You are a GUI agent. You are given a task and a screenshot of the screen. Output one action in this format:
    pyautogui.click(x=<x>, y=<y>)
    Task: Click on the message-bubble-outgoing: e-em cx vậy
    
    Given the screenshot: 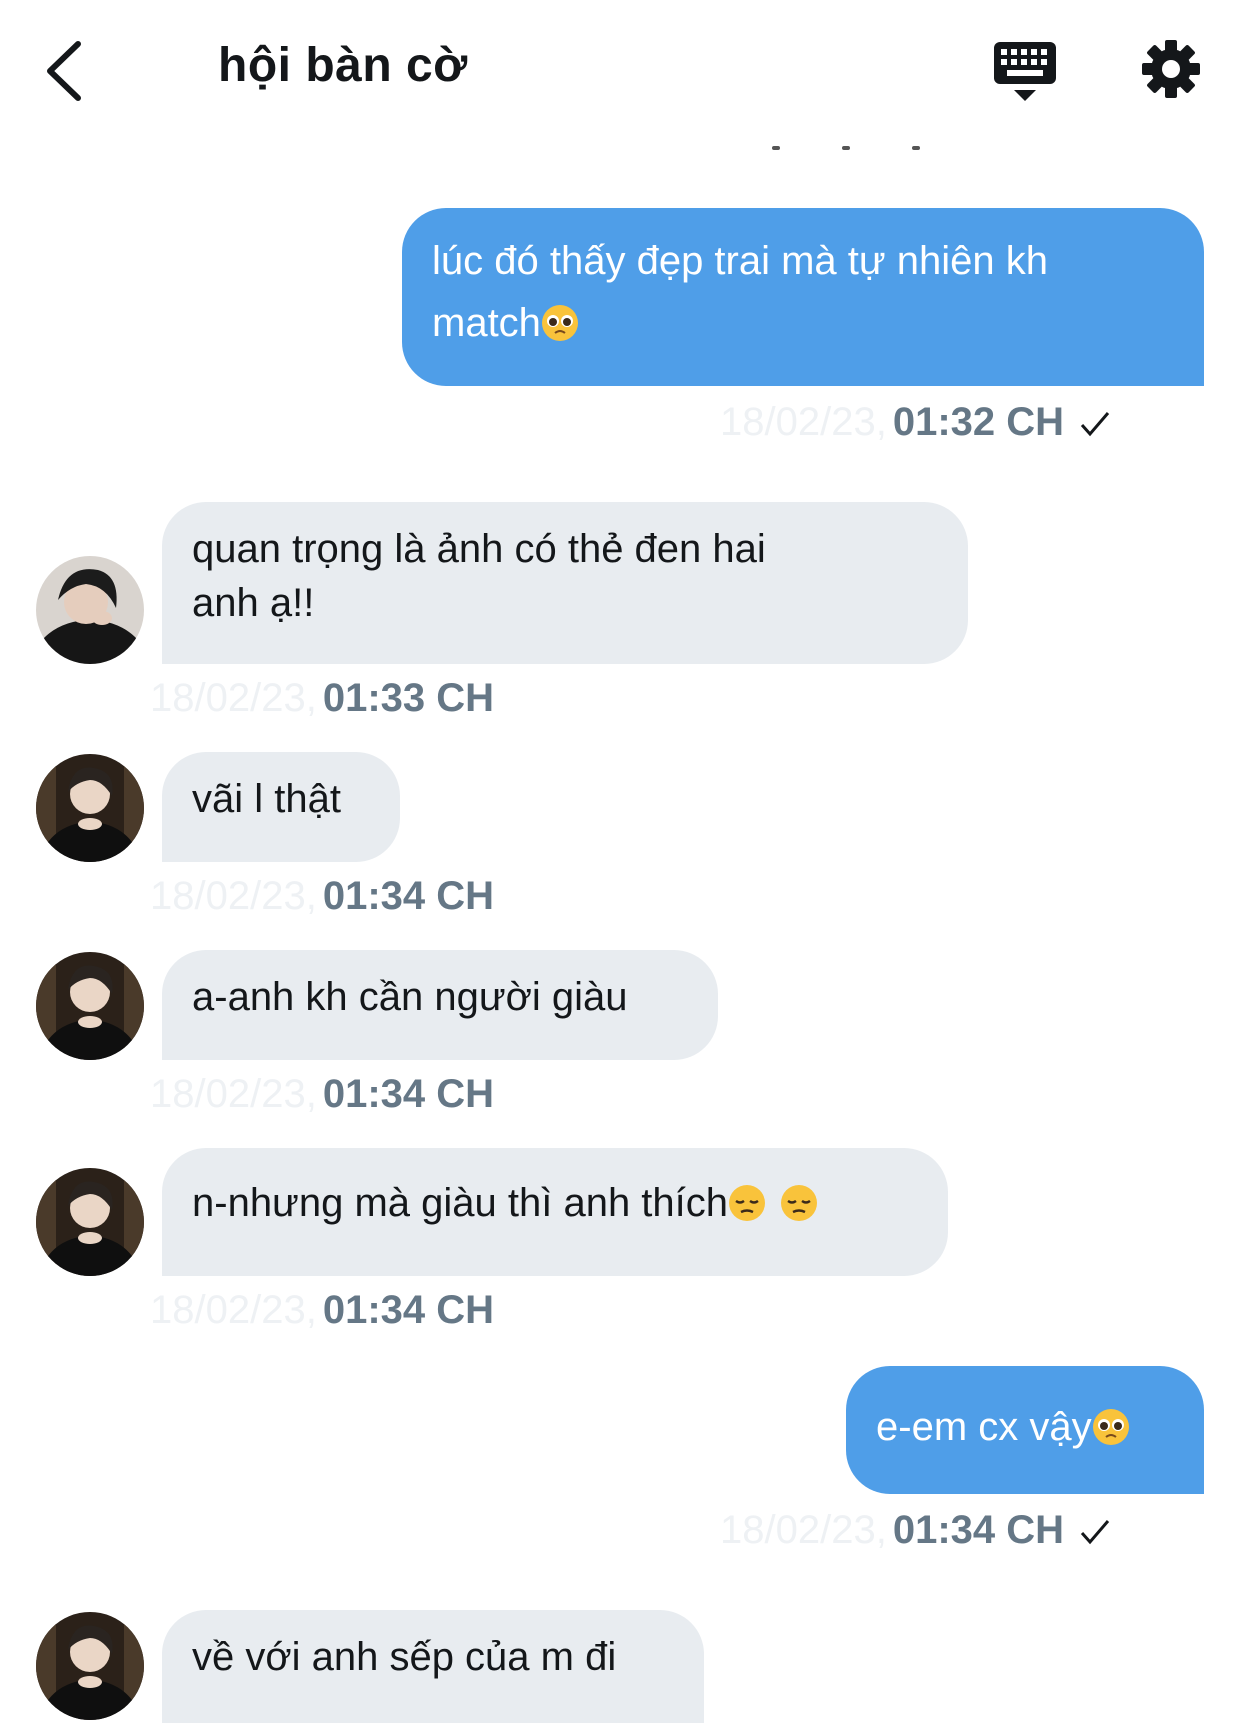 What is the action you would take?
    pyautogui.click(x=1025, y=1430)
    